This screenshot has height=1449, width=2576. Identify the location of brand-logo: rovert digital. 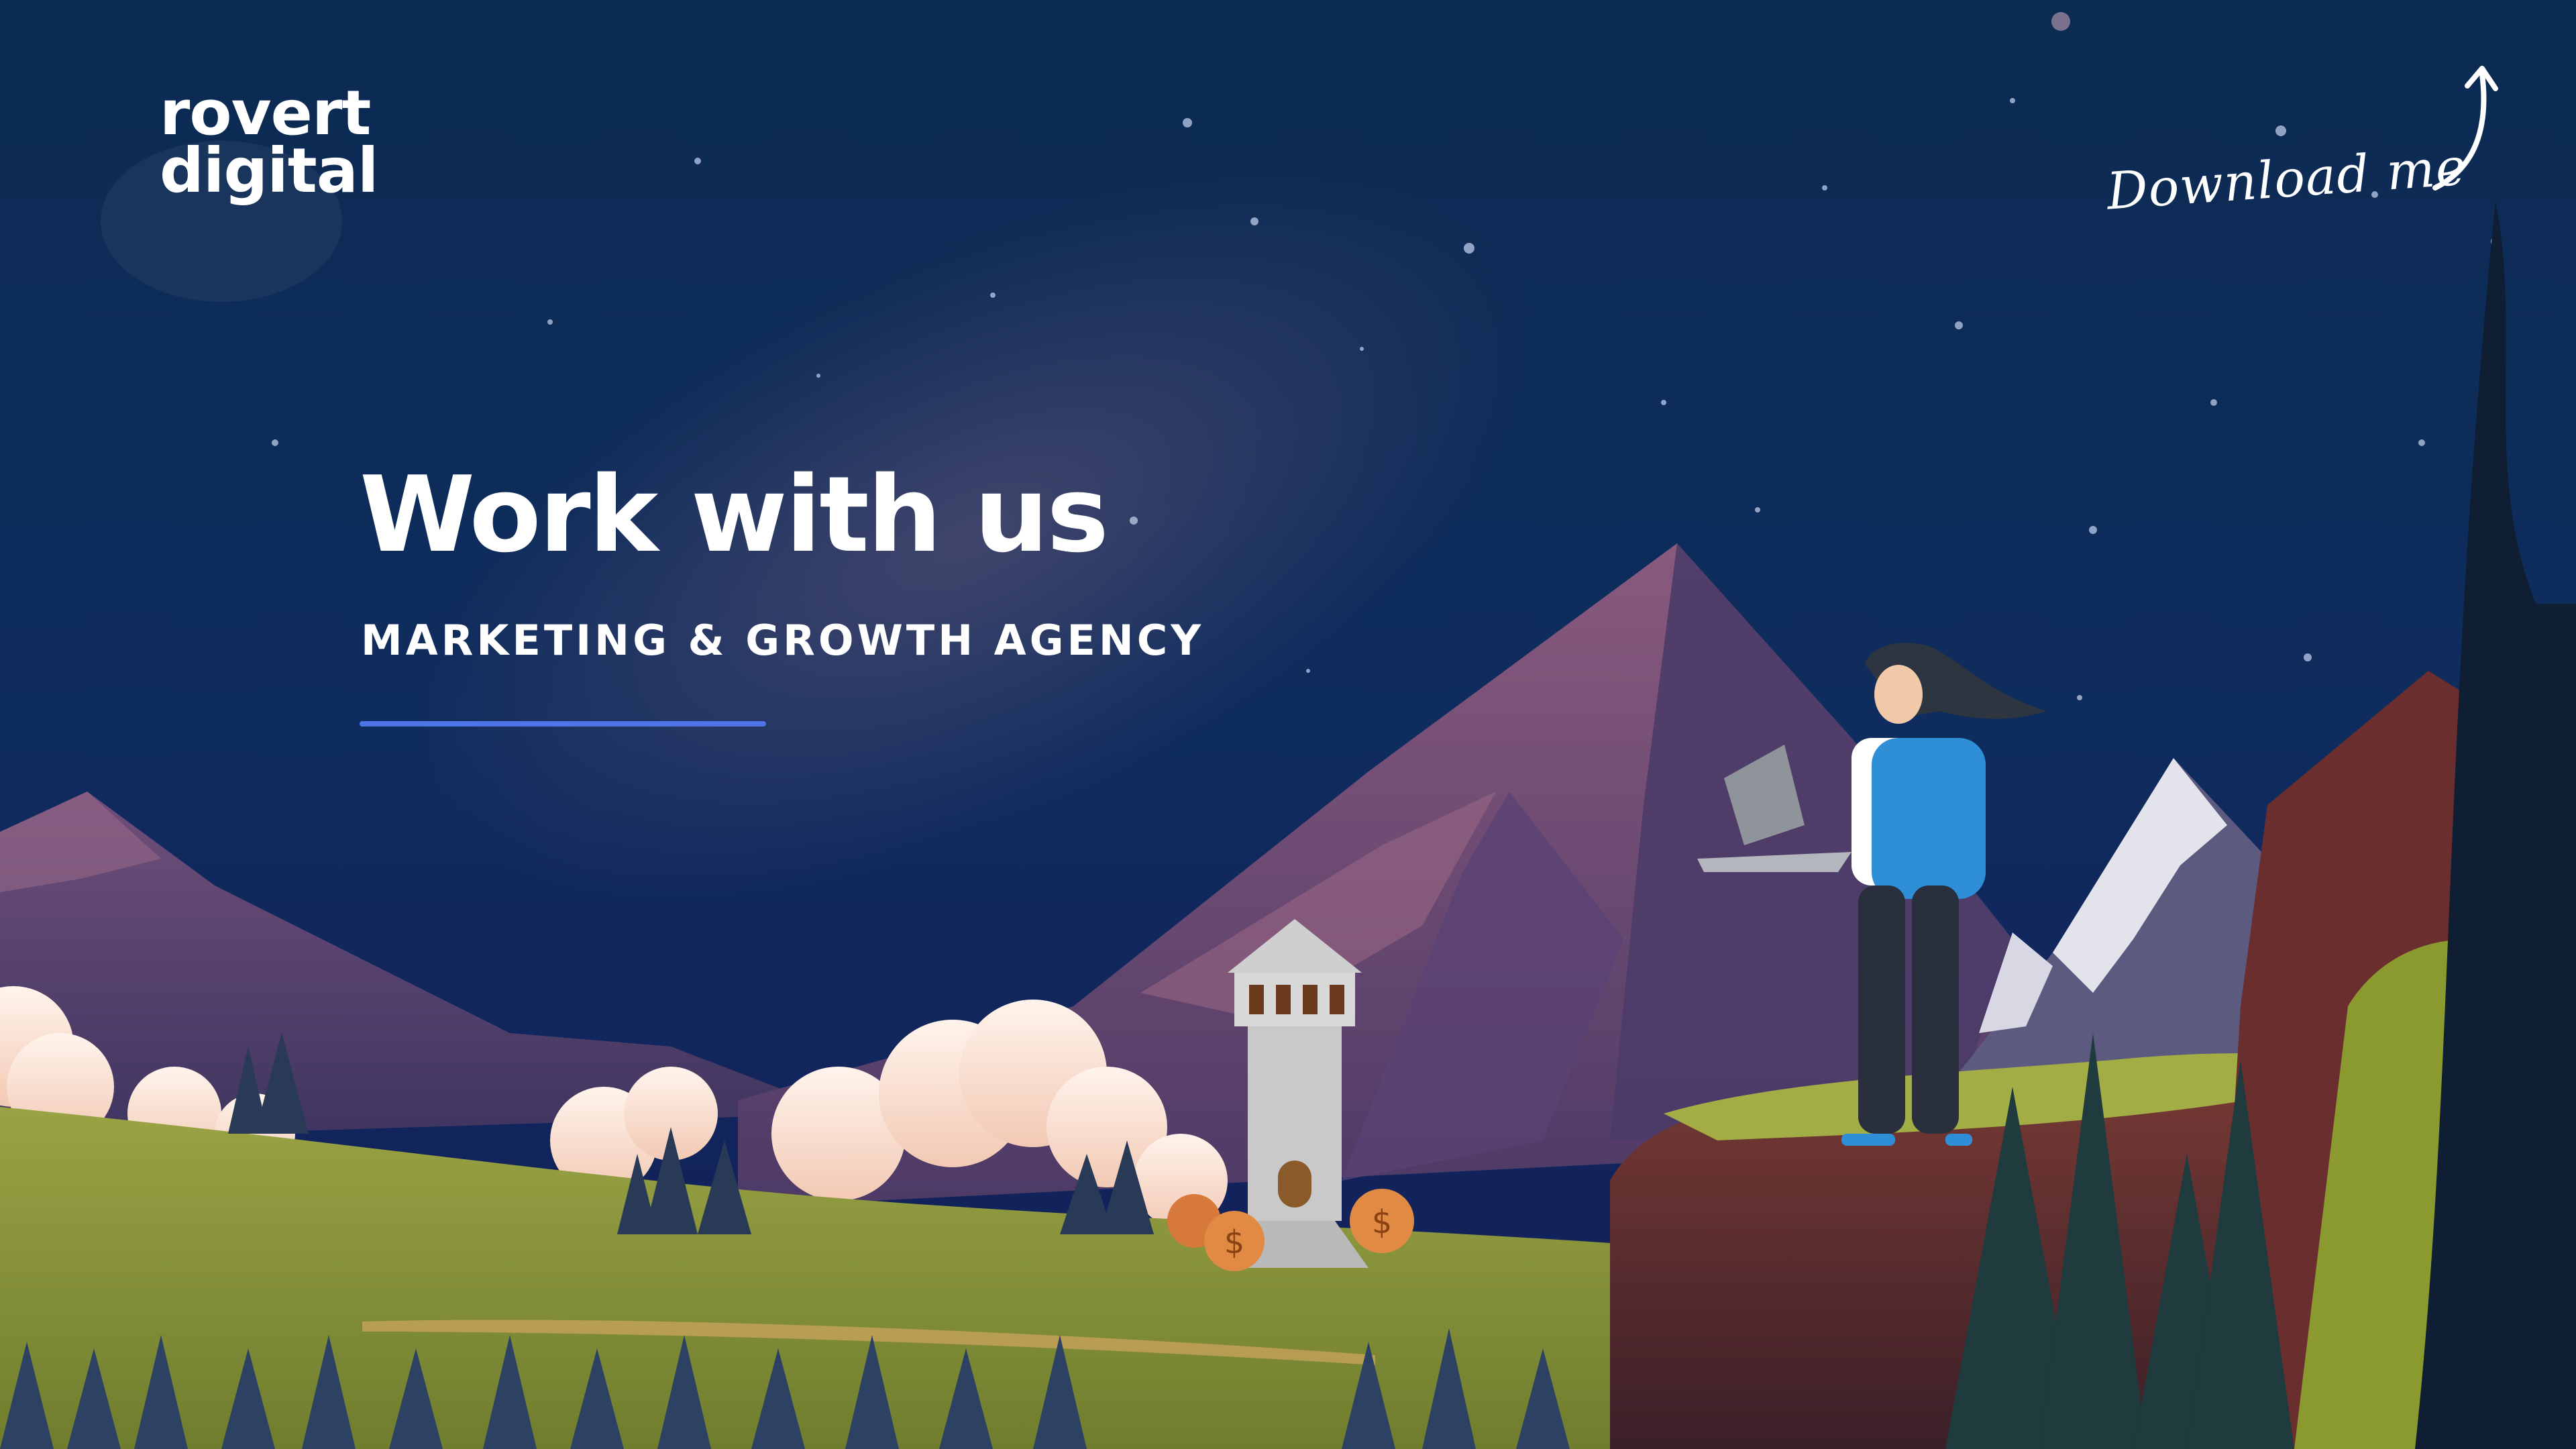
(269, 142).